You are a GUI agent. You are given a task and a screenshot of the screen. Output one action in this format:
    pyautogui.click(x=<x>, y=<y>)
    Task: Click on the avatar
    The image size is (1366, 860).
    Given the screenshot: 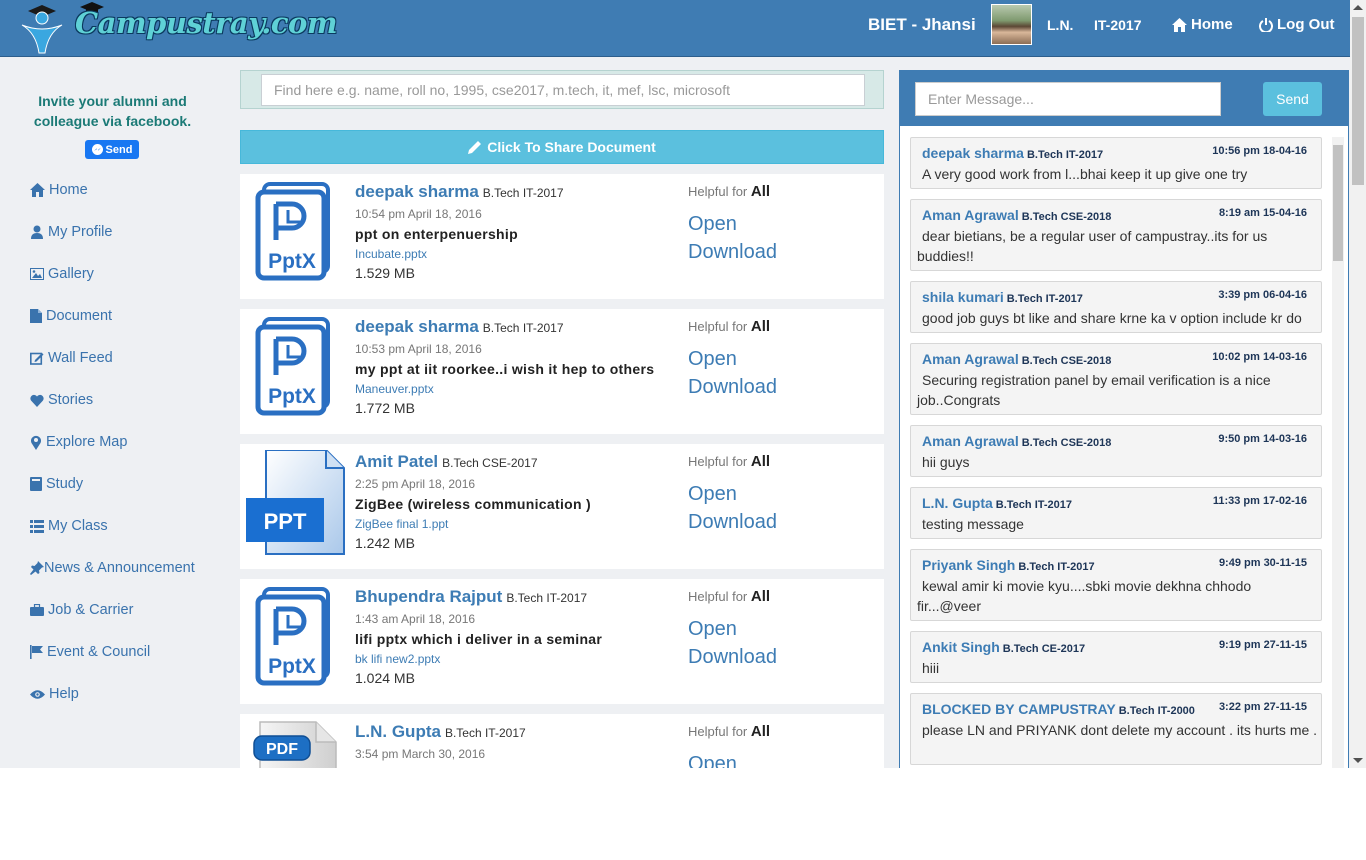 What is the action you would take?
    pyautogui.click(x=1011, y=24)
    